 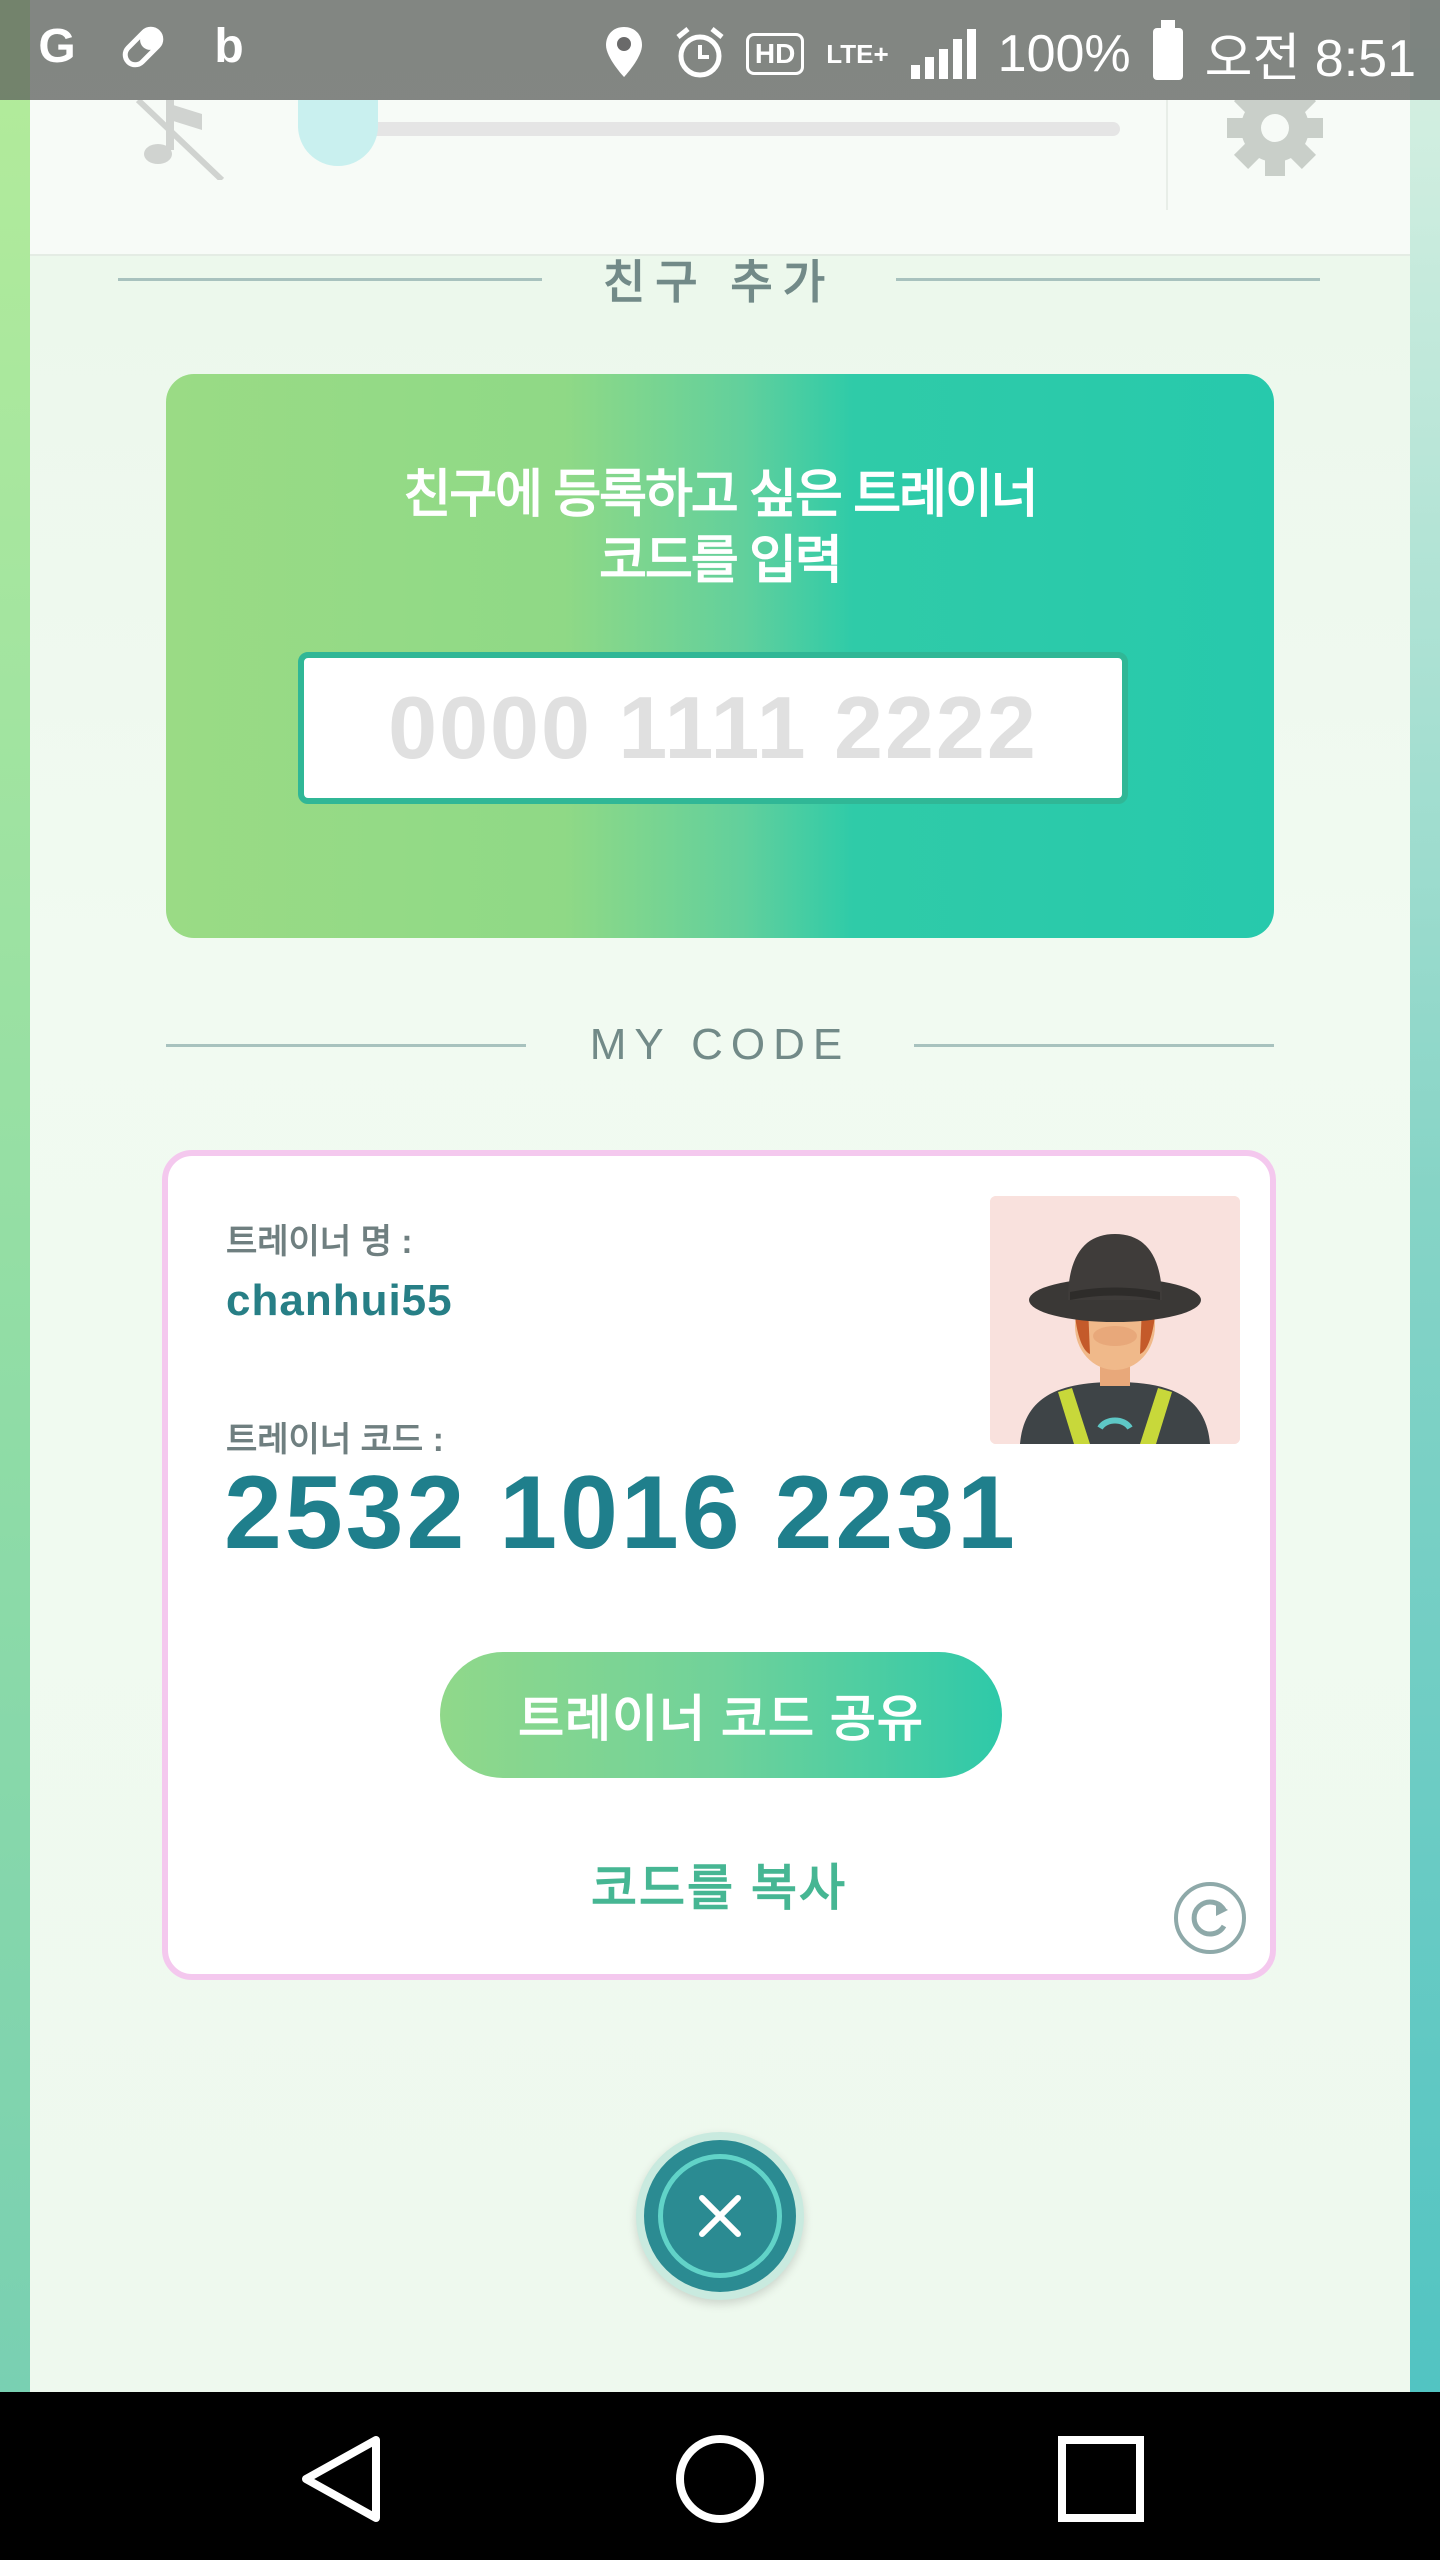 I want to click on prompt-line-1: 친구에 등록하고 싶은 트레이너, so click(x=720, y=495).